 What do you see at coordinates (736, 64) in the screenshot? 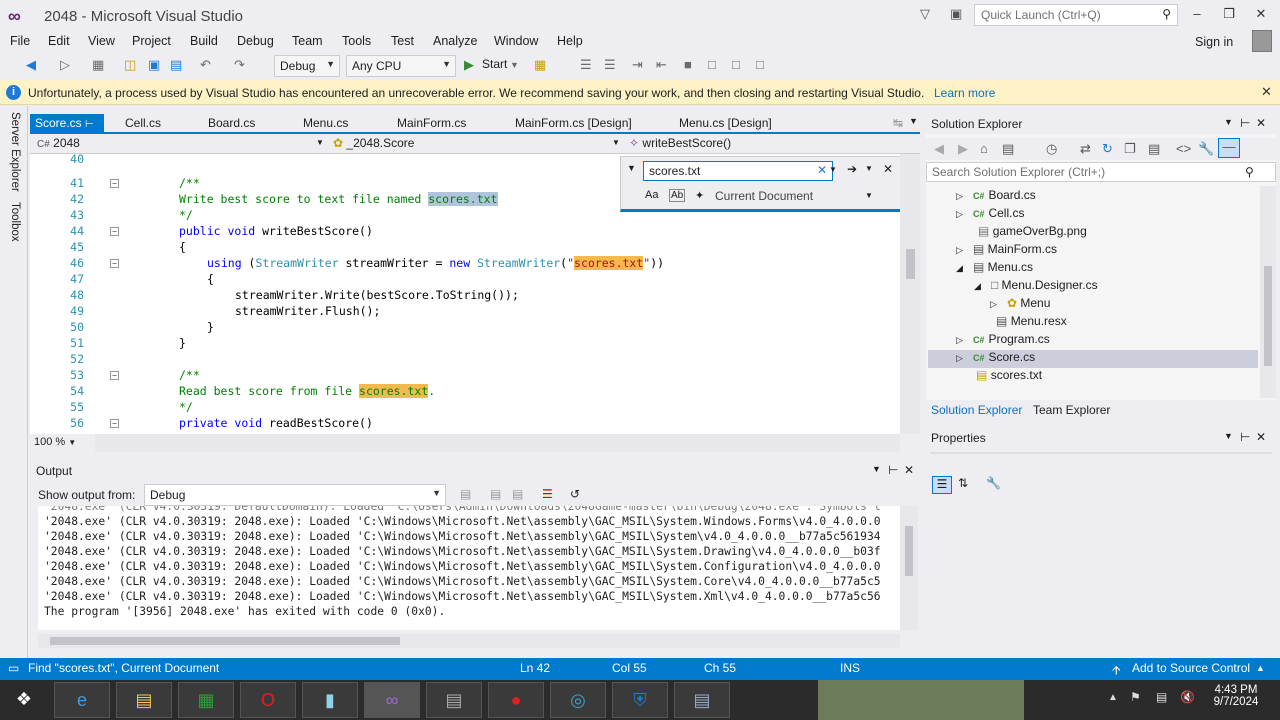
I see `next-bookmark-icon: □` at bounding box center [736, 64].